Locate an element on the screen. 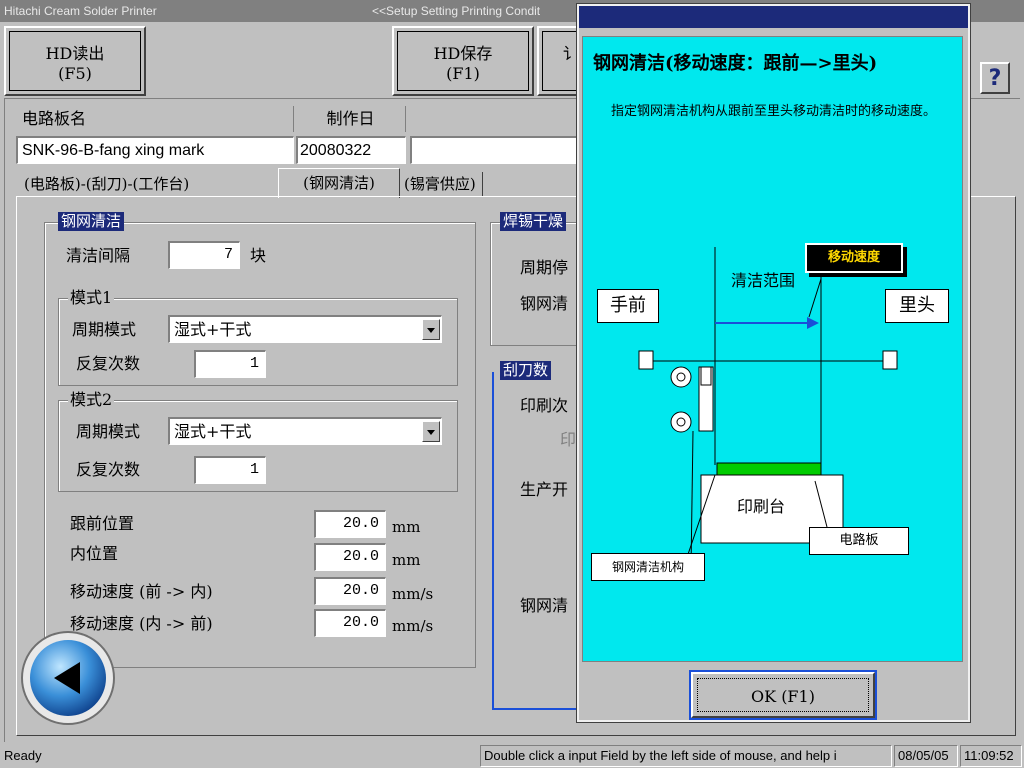  dialog-titlebar is located at coordinates (773, 17).